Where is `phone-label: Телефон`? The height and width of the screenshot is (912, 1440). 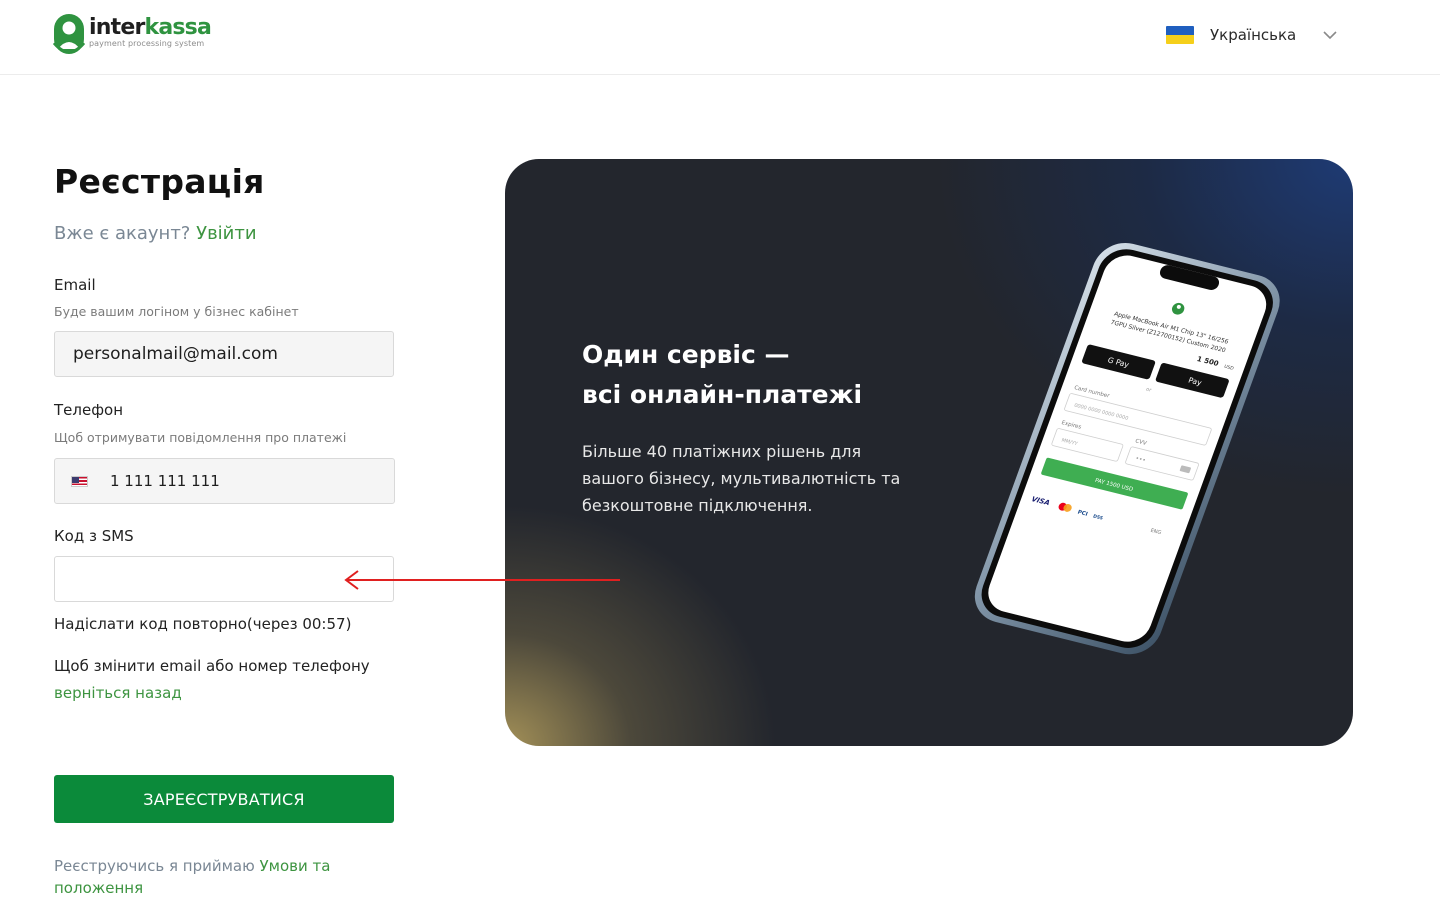 phone-label: Телефон is located at coordinates (89, 410).